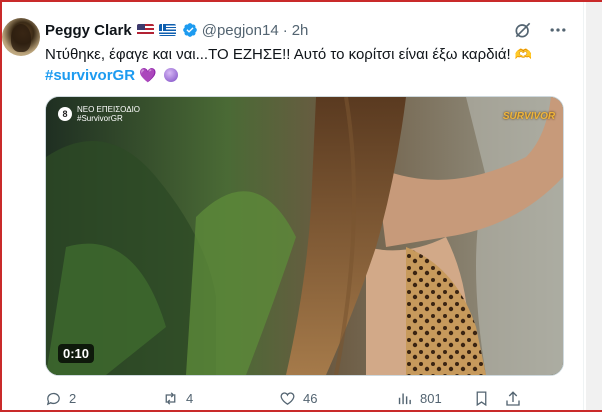 This screenshot has height=416, width=606. Describe the element at coordinates (100, 118) in the screenshot. I see `episode-tag: #SurvivorGR` at that location.